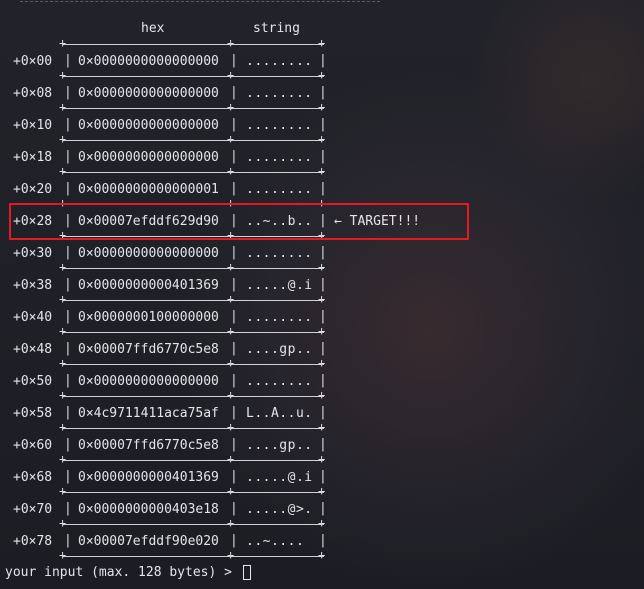 The image size is (644, 589). I want to click on row-offset: +0×30, so click(33, 253).